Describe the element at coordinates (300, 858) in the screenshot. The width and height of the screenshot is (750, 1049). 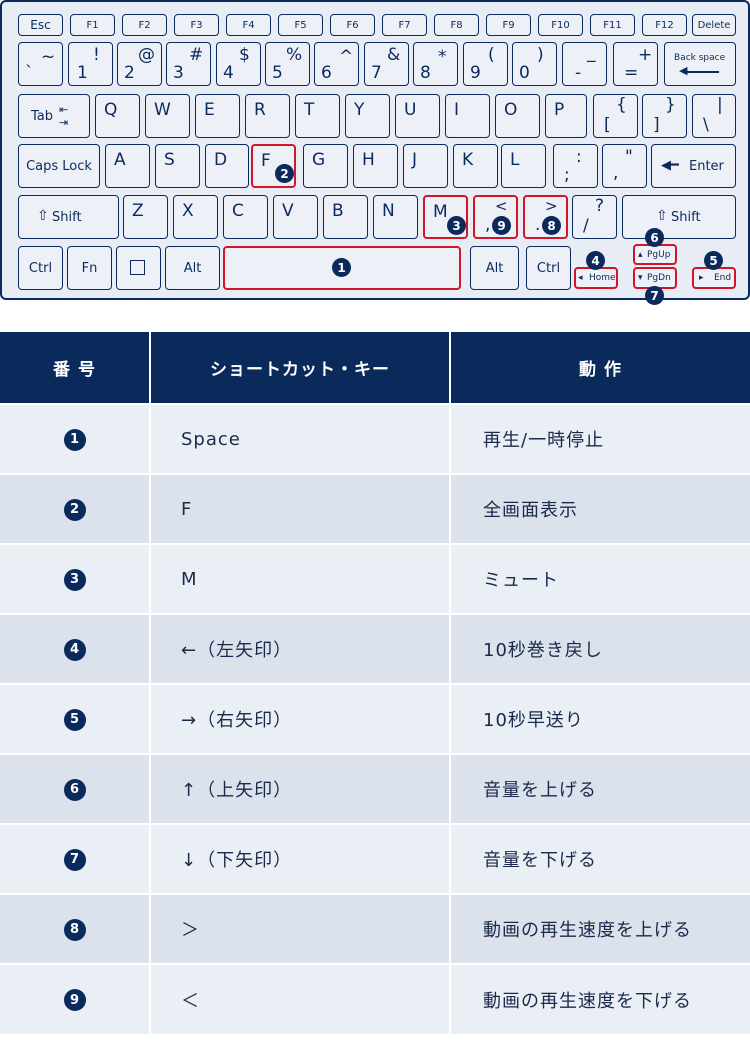
I see `row-key: ↓（下矢印）` at that location.